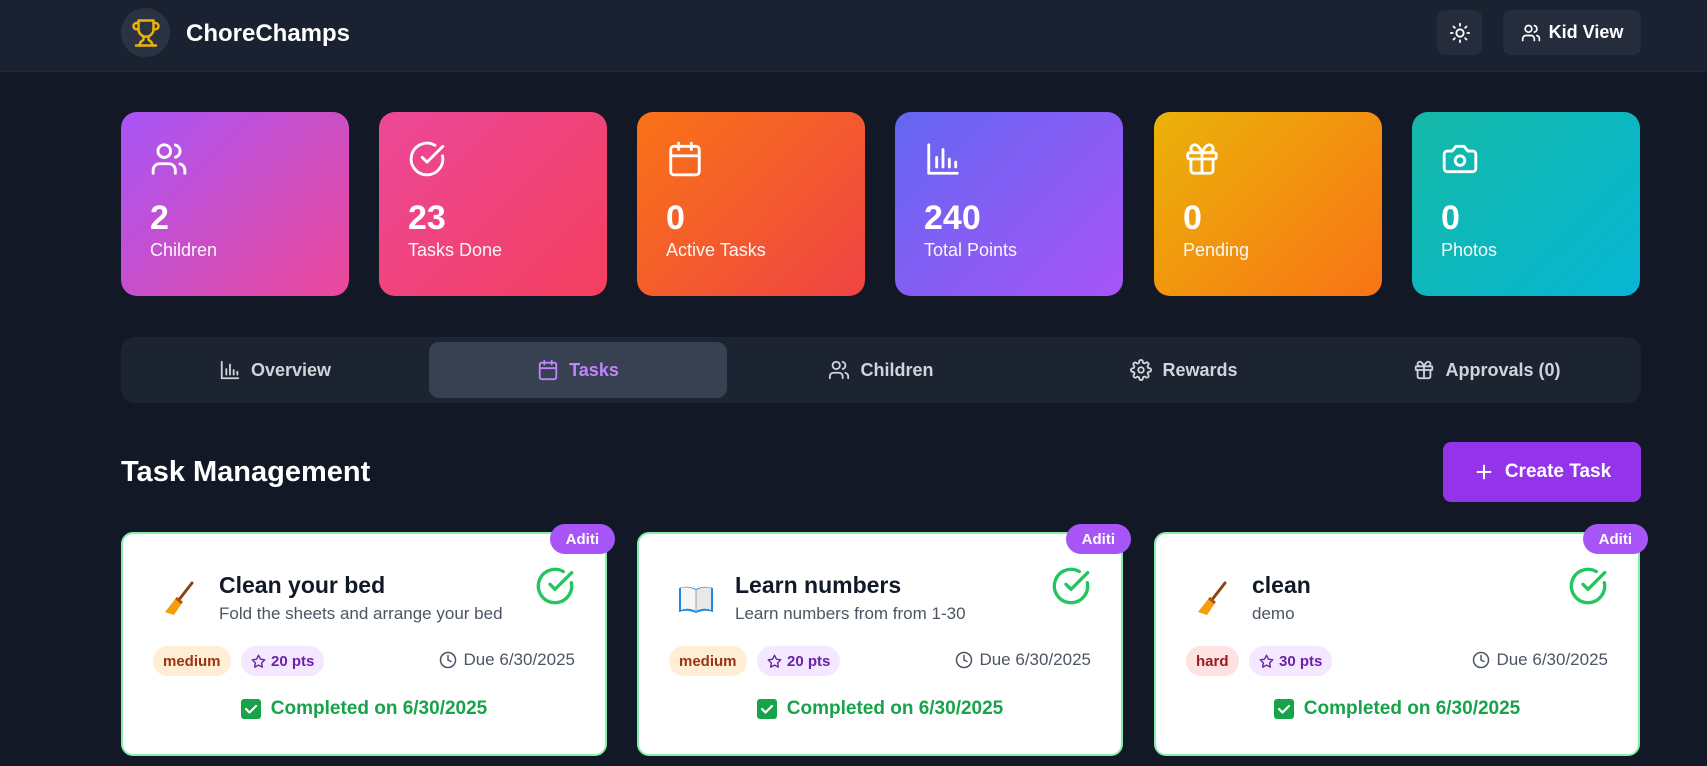 The height and width of the screenshot is (766, 1707). I want to click on stat-value: 23, so click(427, 218).